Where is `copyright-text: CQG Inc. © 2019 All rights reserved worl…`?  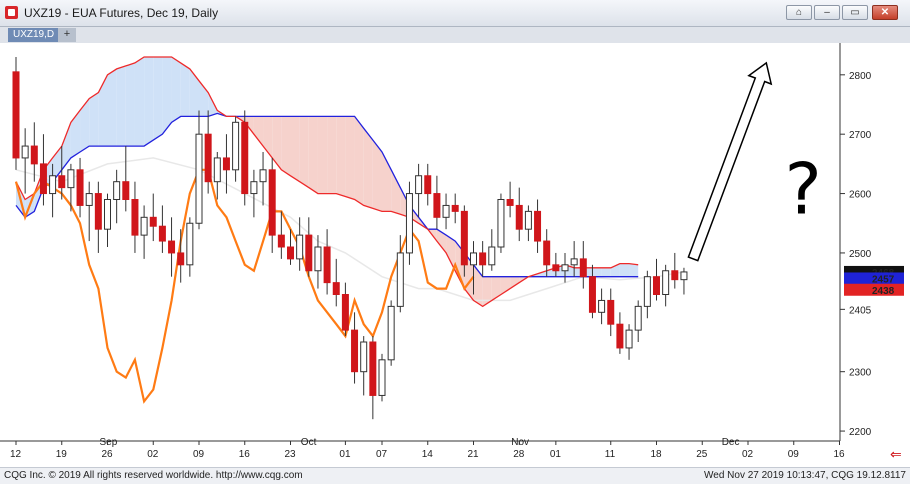
copyright-text: CQG Inc. © 2019 All rights reserved worl… is located at coordinates (153, 475).